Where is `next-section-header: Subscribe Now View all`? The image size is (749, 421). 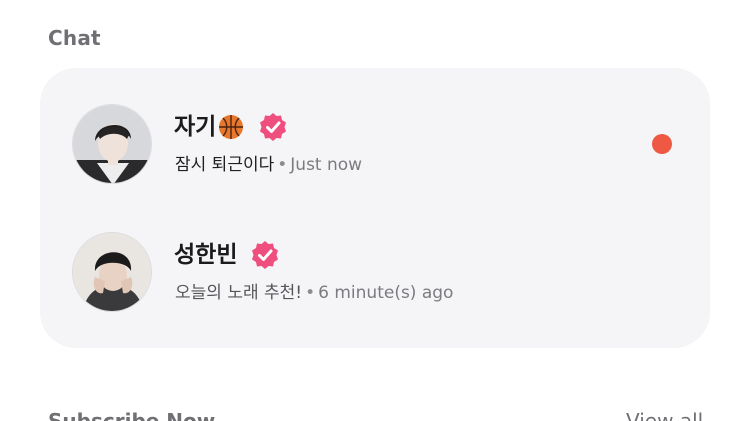
next-section-header: Subscribe Now View all is located at coordinates (374, 414).